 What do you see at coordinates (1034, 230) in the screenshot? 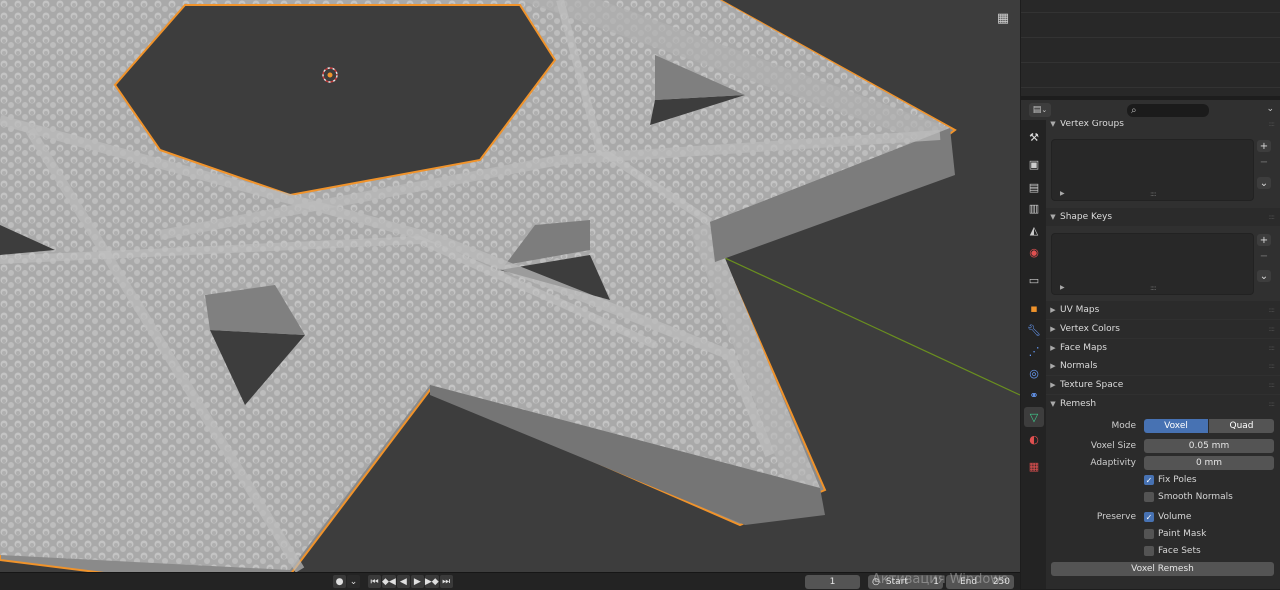
I see `scene-icon: ◭` at bounding box center [1034, 230].